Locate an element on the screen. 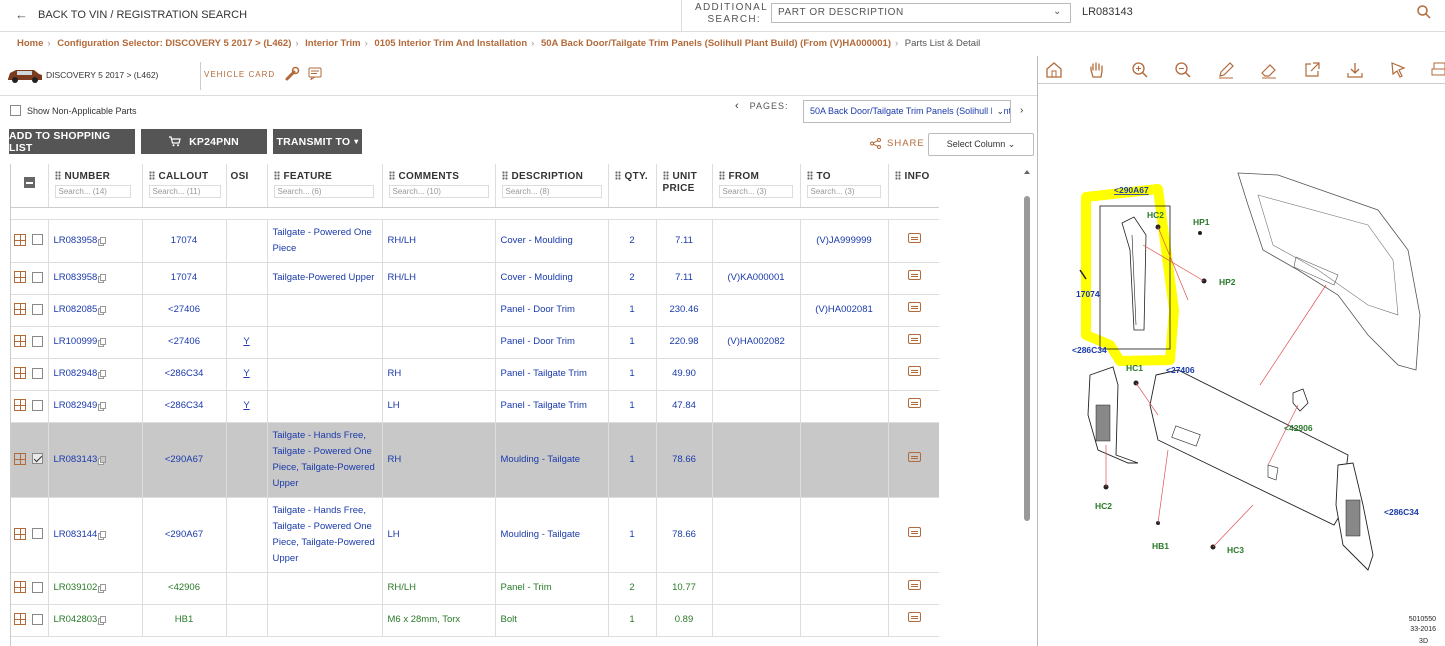  part-number-link: LR083143 is located at coordinates (76, 459).